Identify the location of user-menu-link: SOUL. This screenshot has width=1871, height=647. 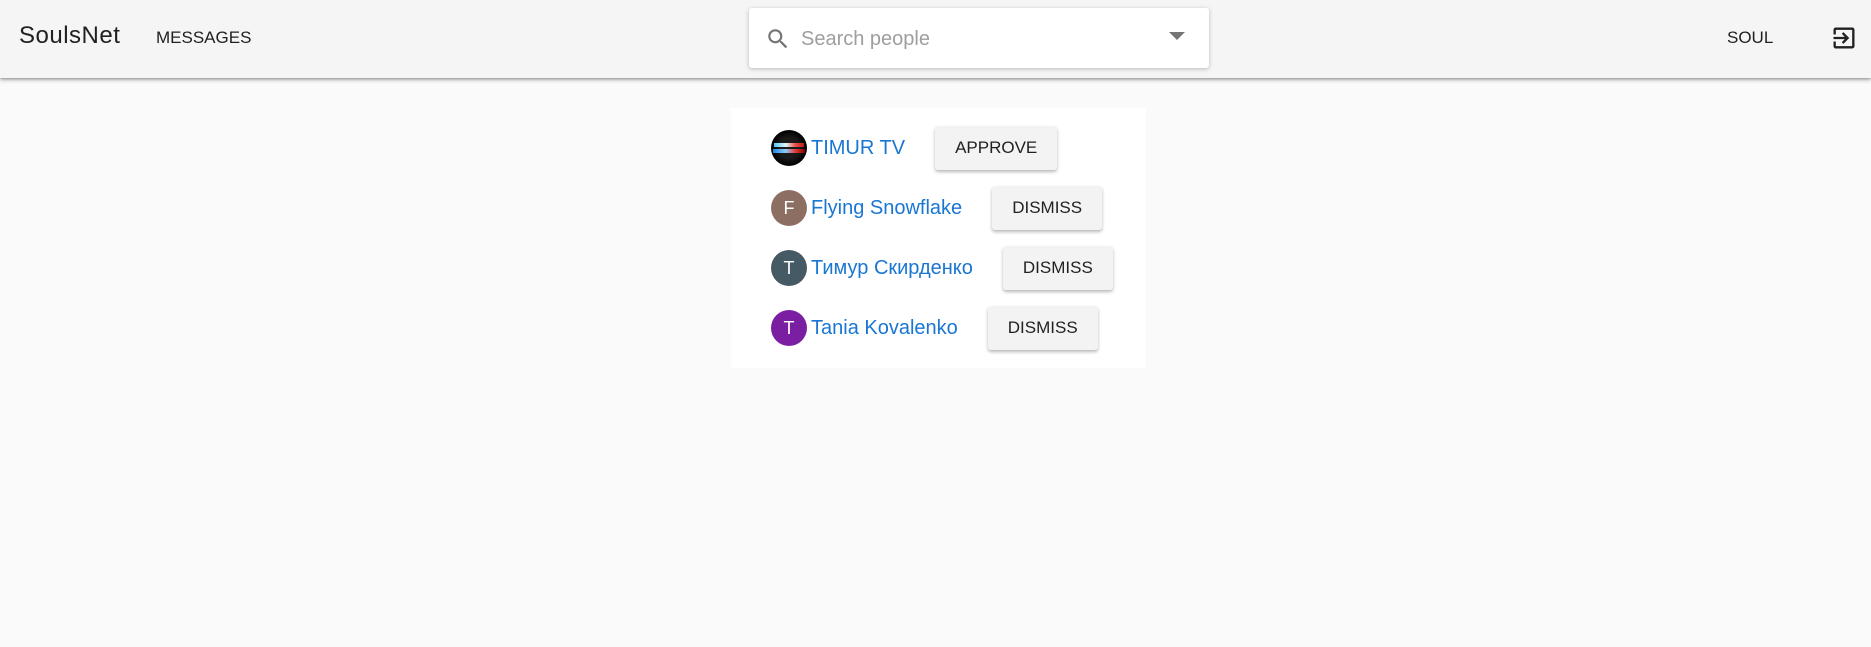
(1750, 38).